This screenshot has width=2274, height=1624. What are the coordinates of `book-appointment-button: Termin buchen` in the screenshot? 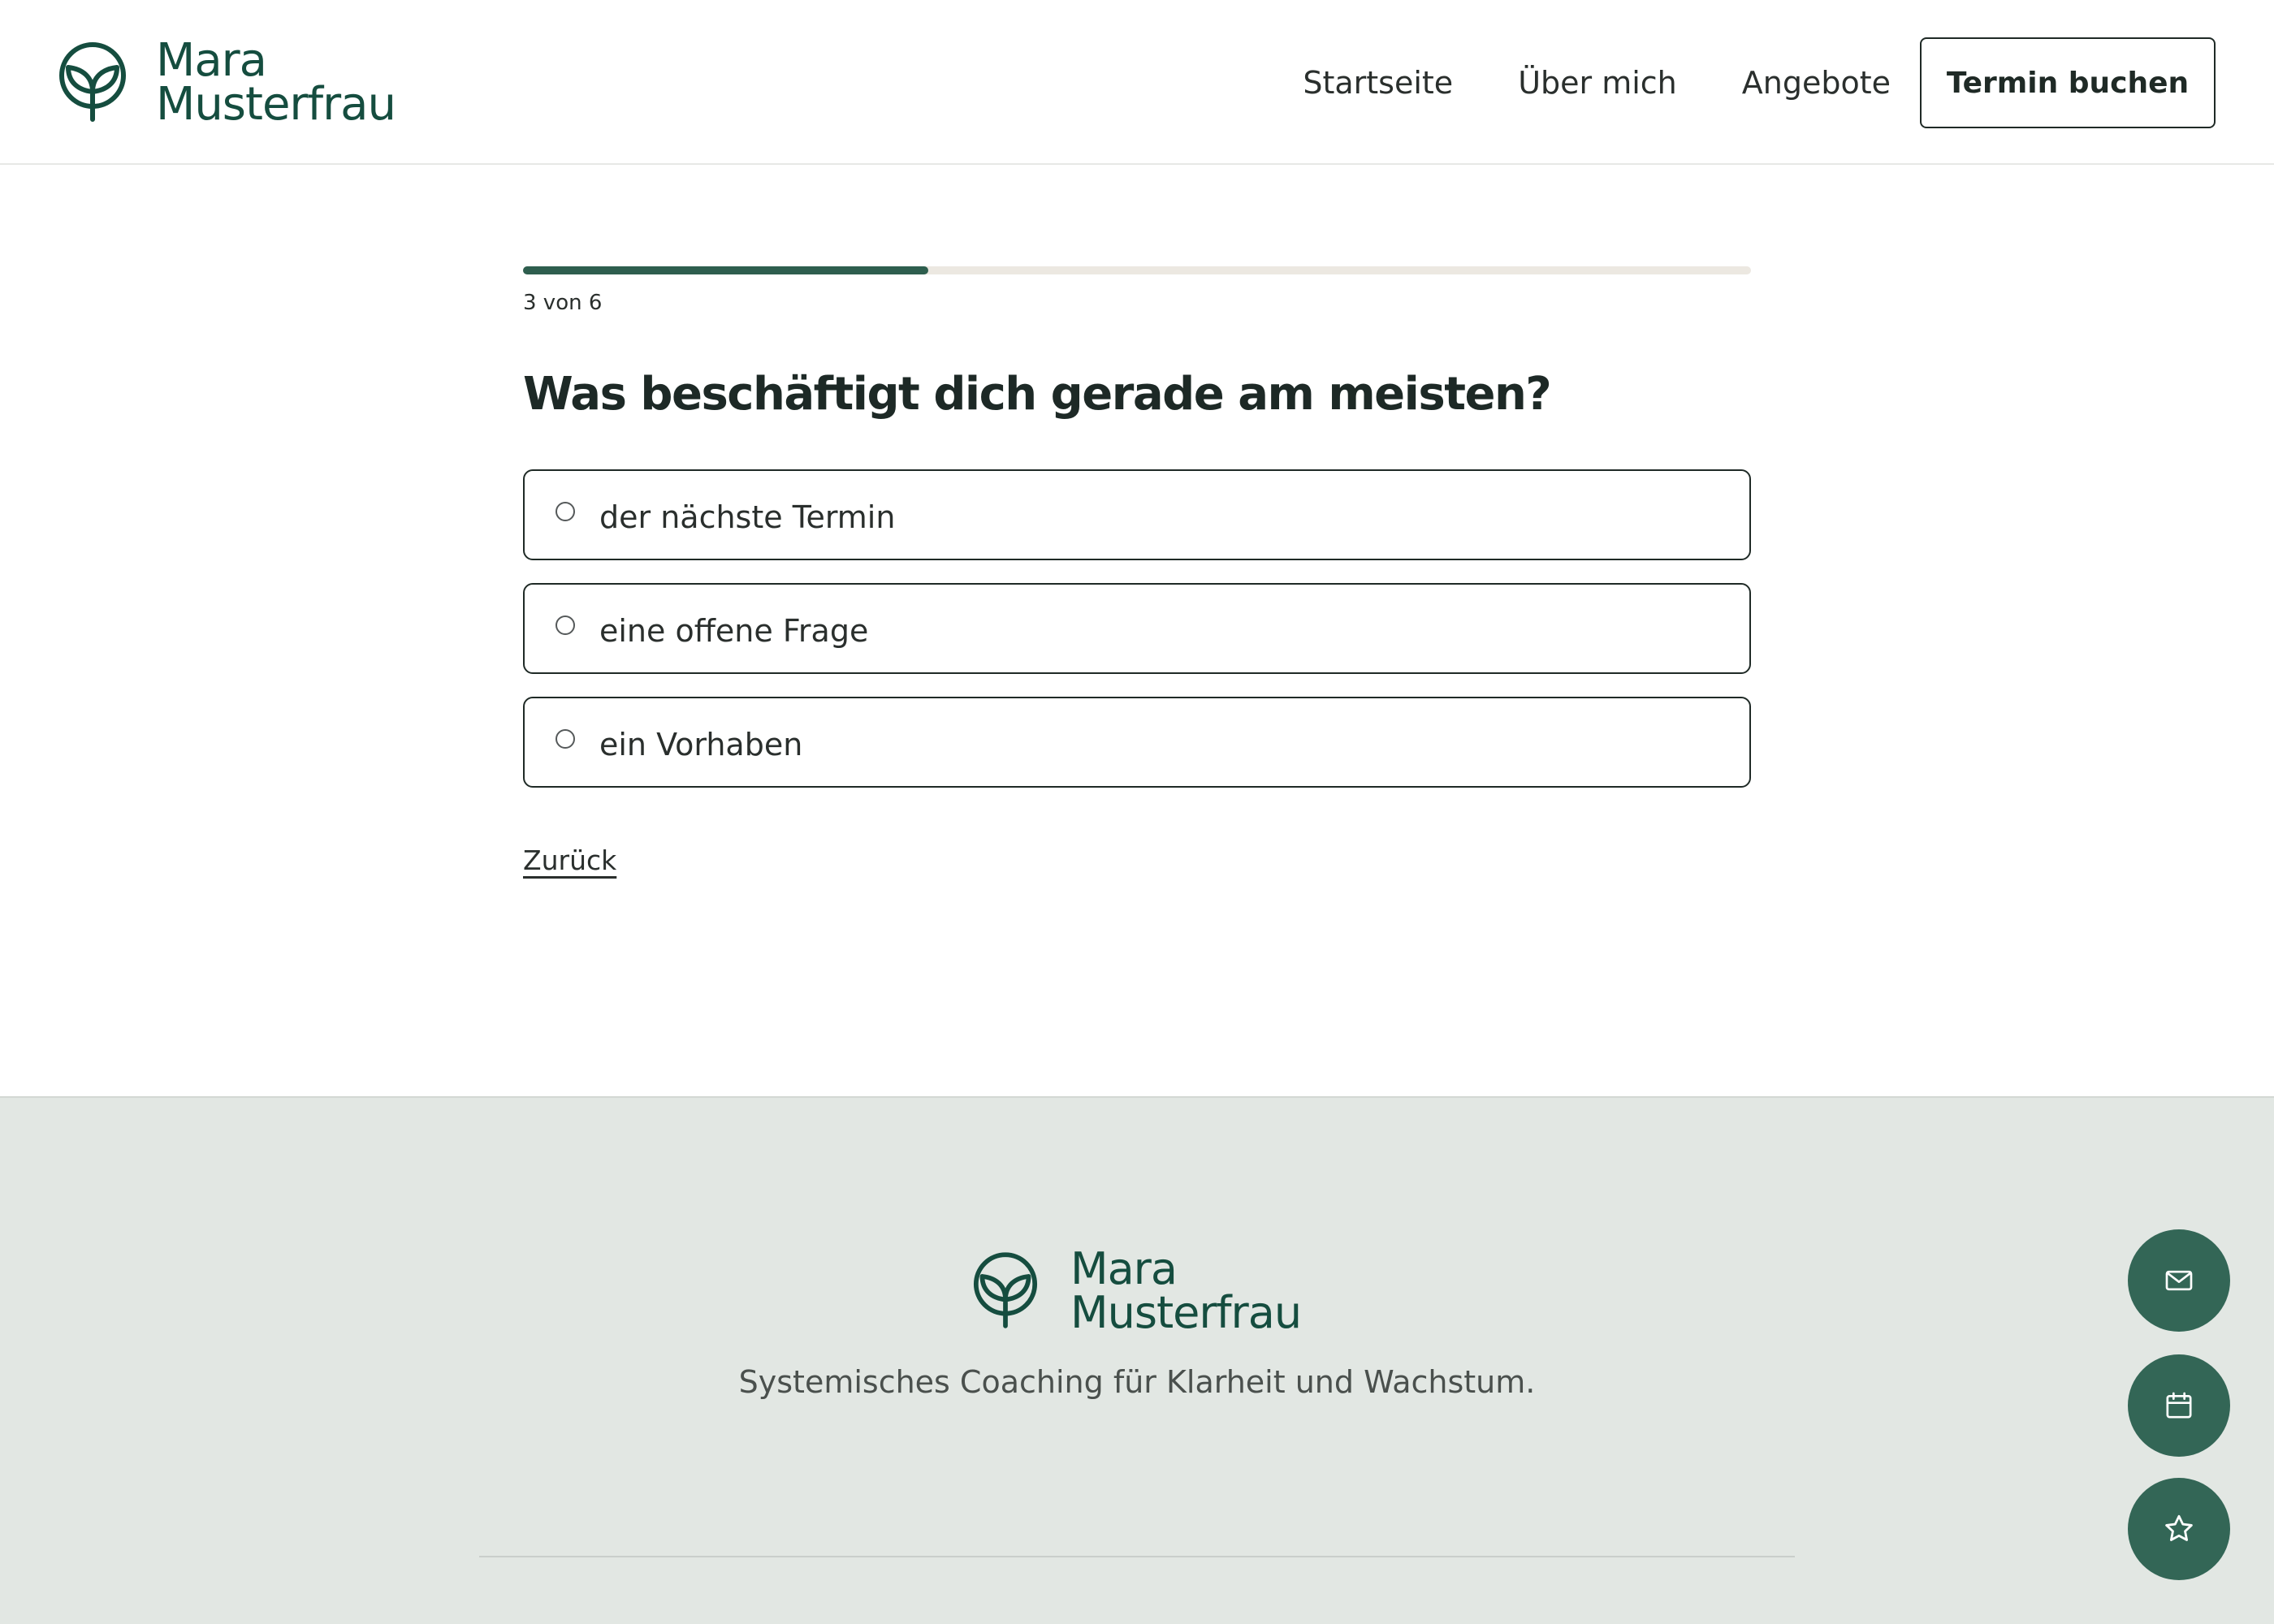 It's located at (2068, 82).